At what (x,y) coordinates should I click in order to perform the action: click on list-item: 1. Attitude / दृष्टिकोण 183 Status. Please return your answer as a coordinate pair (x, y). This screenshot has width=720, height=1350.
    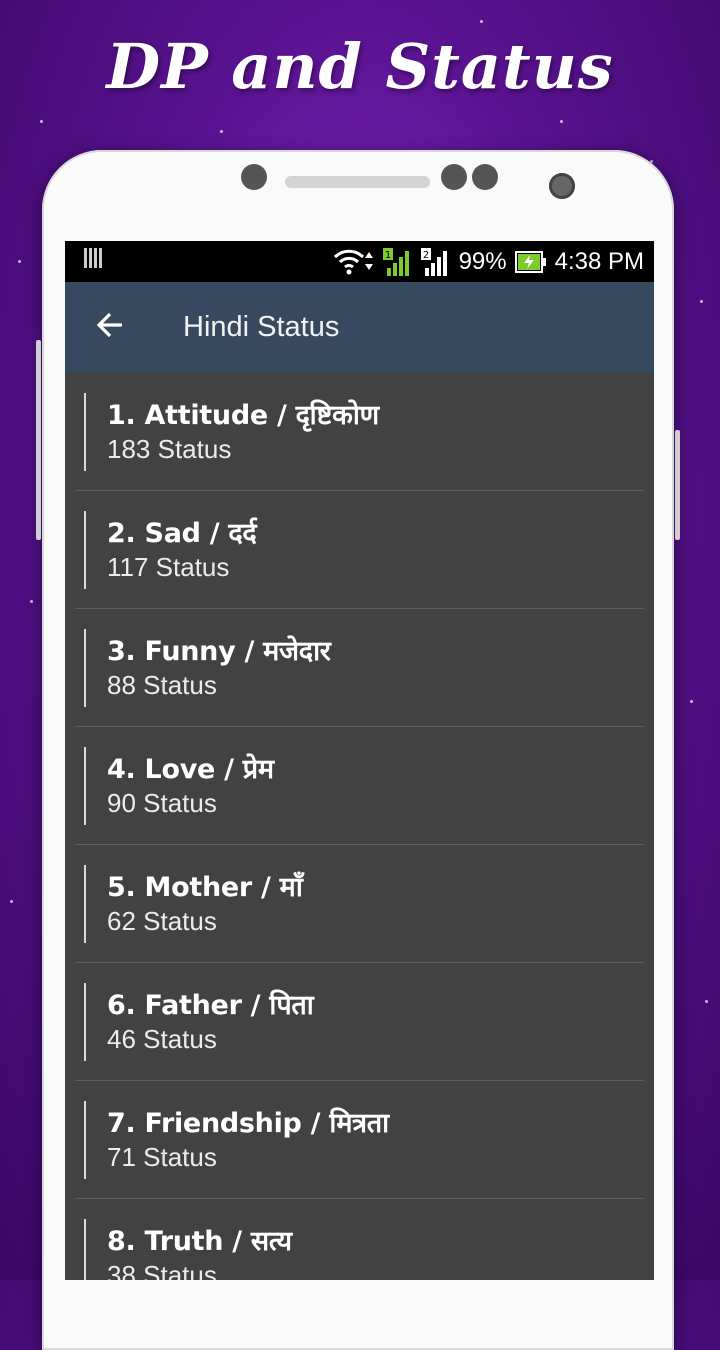
    Looking at the image, I should click on (359, 432).